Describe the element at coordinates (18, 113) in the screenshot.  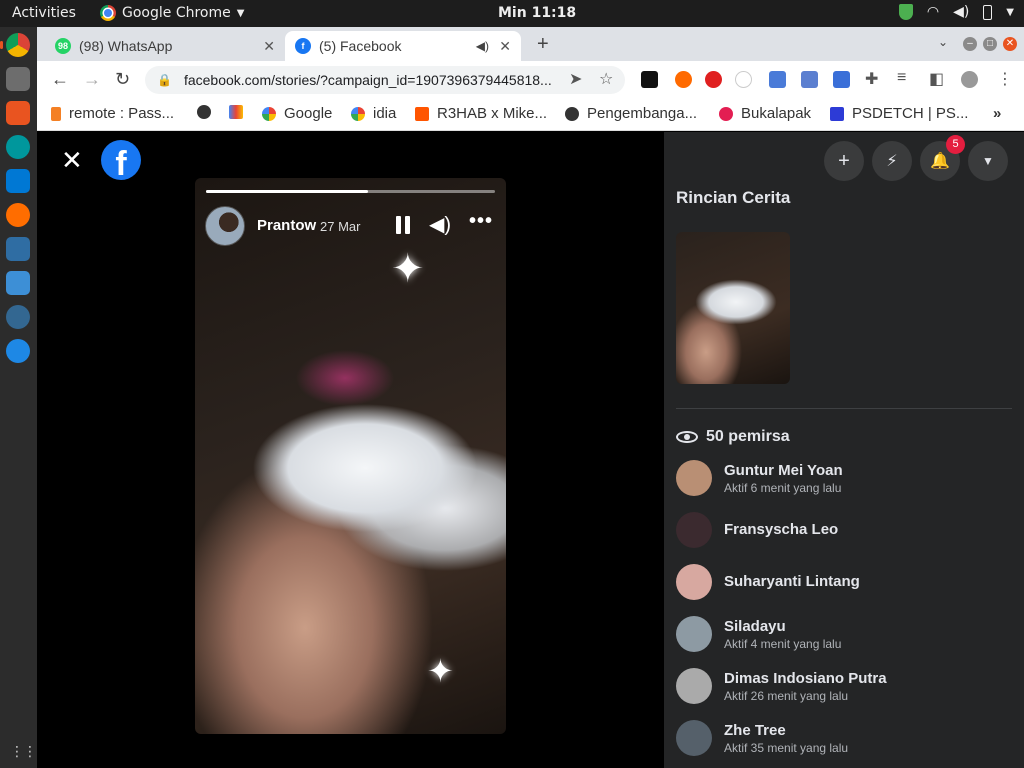
I see `software-launcher-icon` at that location.